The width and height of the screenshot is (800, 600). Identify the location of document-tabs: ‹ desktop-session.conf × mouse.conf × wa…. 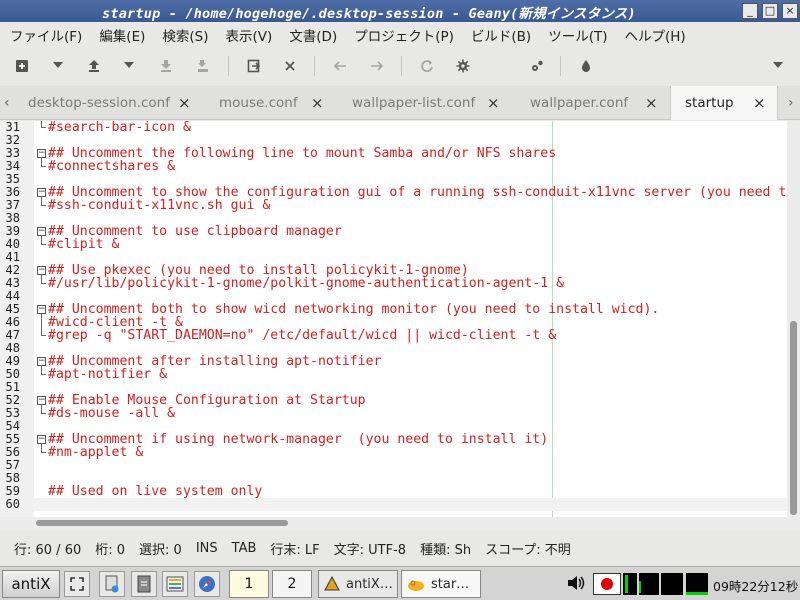
(400, 103).